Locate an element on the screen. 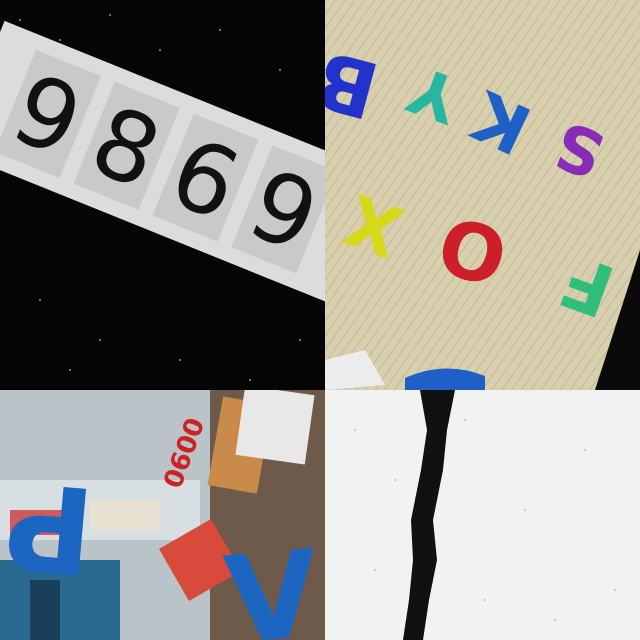  blue-letter-v: V is located at coordinates (272, 582).